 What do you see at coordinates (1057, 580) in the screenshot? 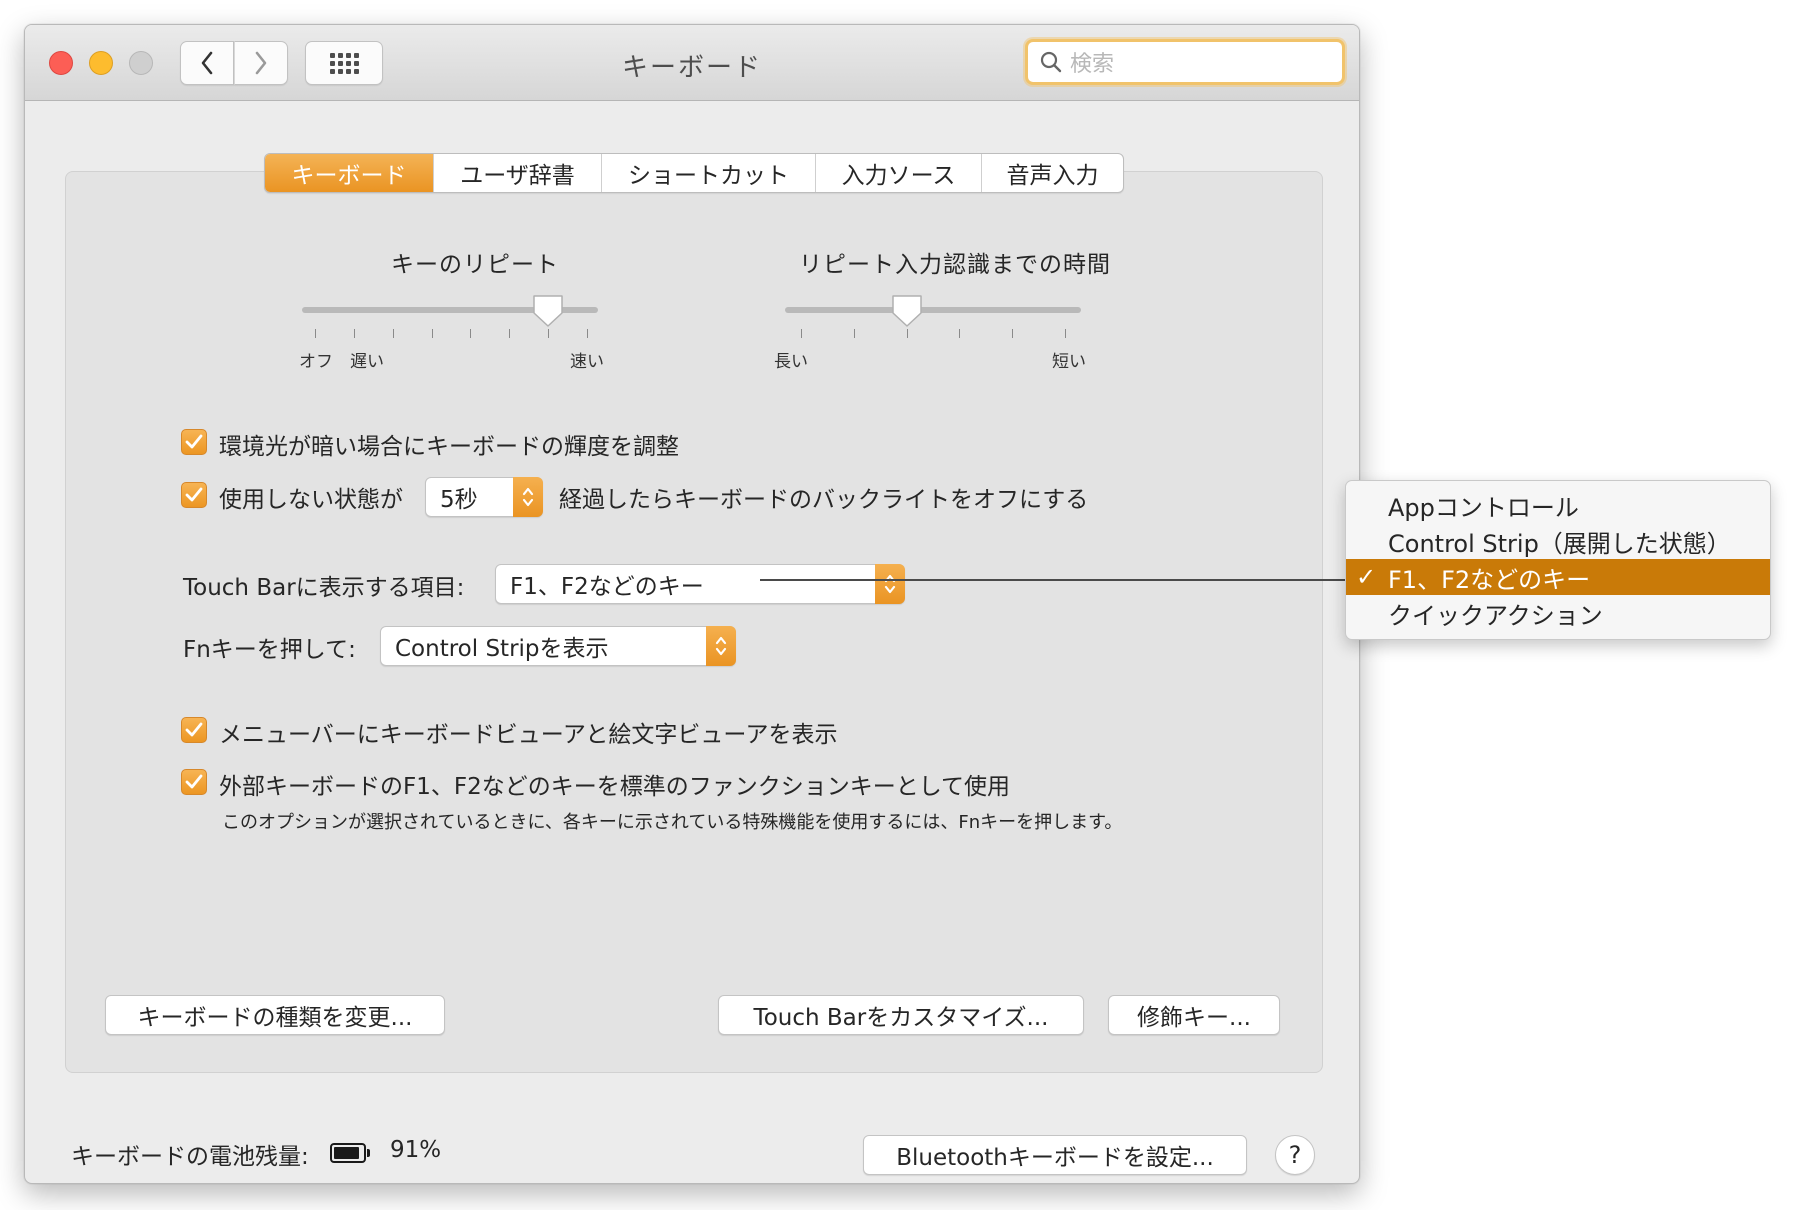
I see `callout-line` at bounding box center [1057, 580].